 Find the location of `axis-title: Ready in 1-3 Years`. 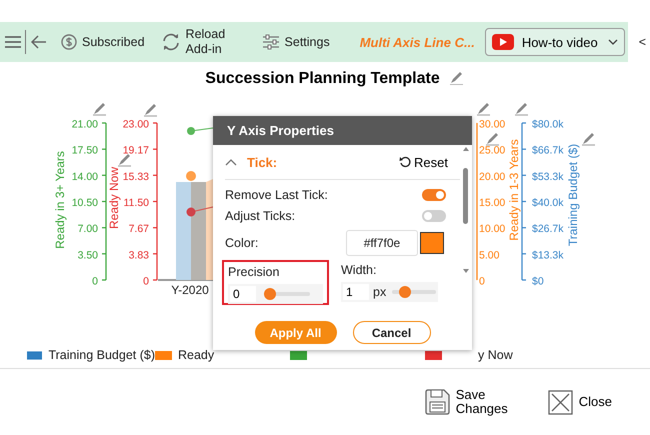

axis-title: Ready in 1-3 Years is located at coordinates (514, 190).